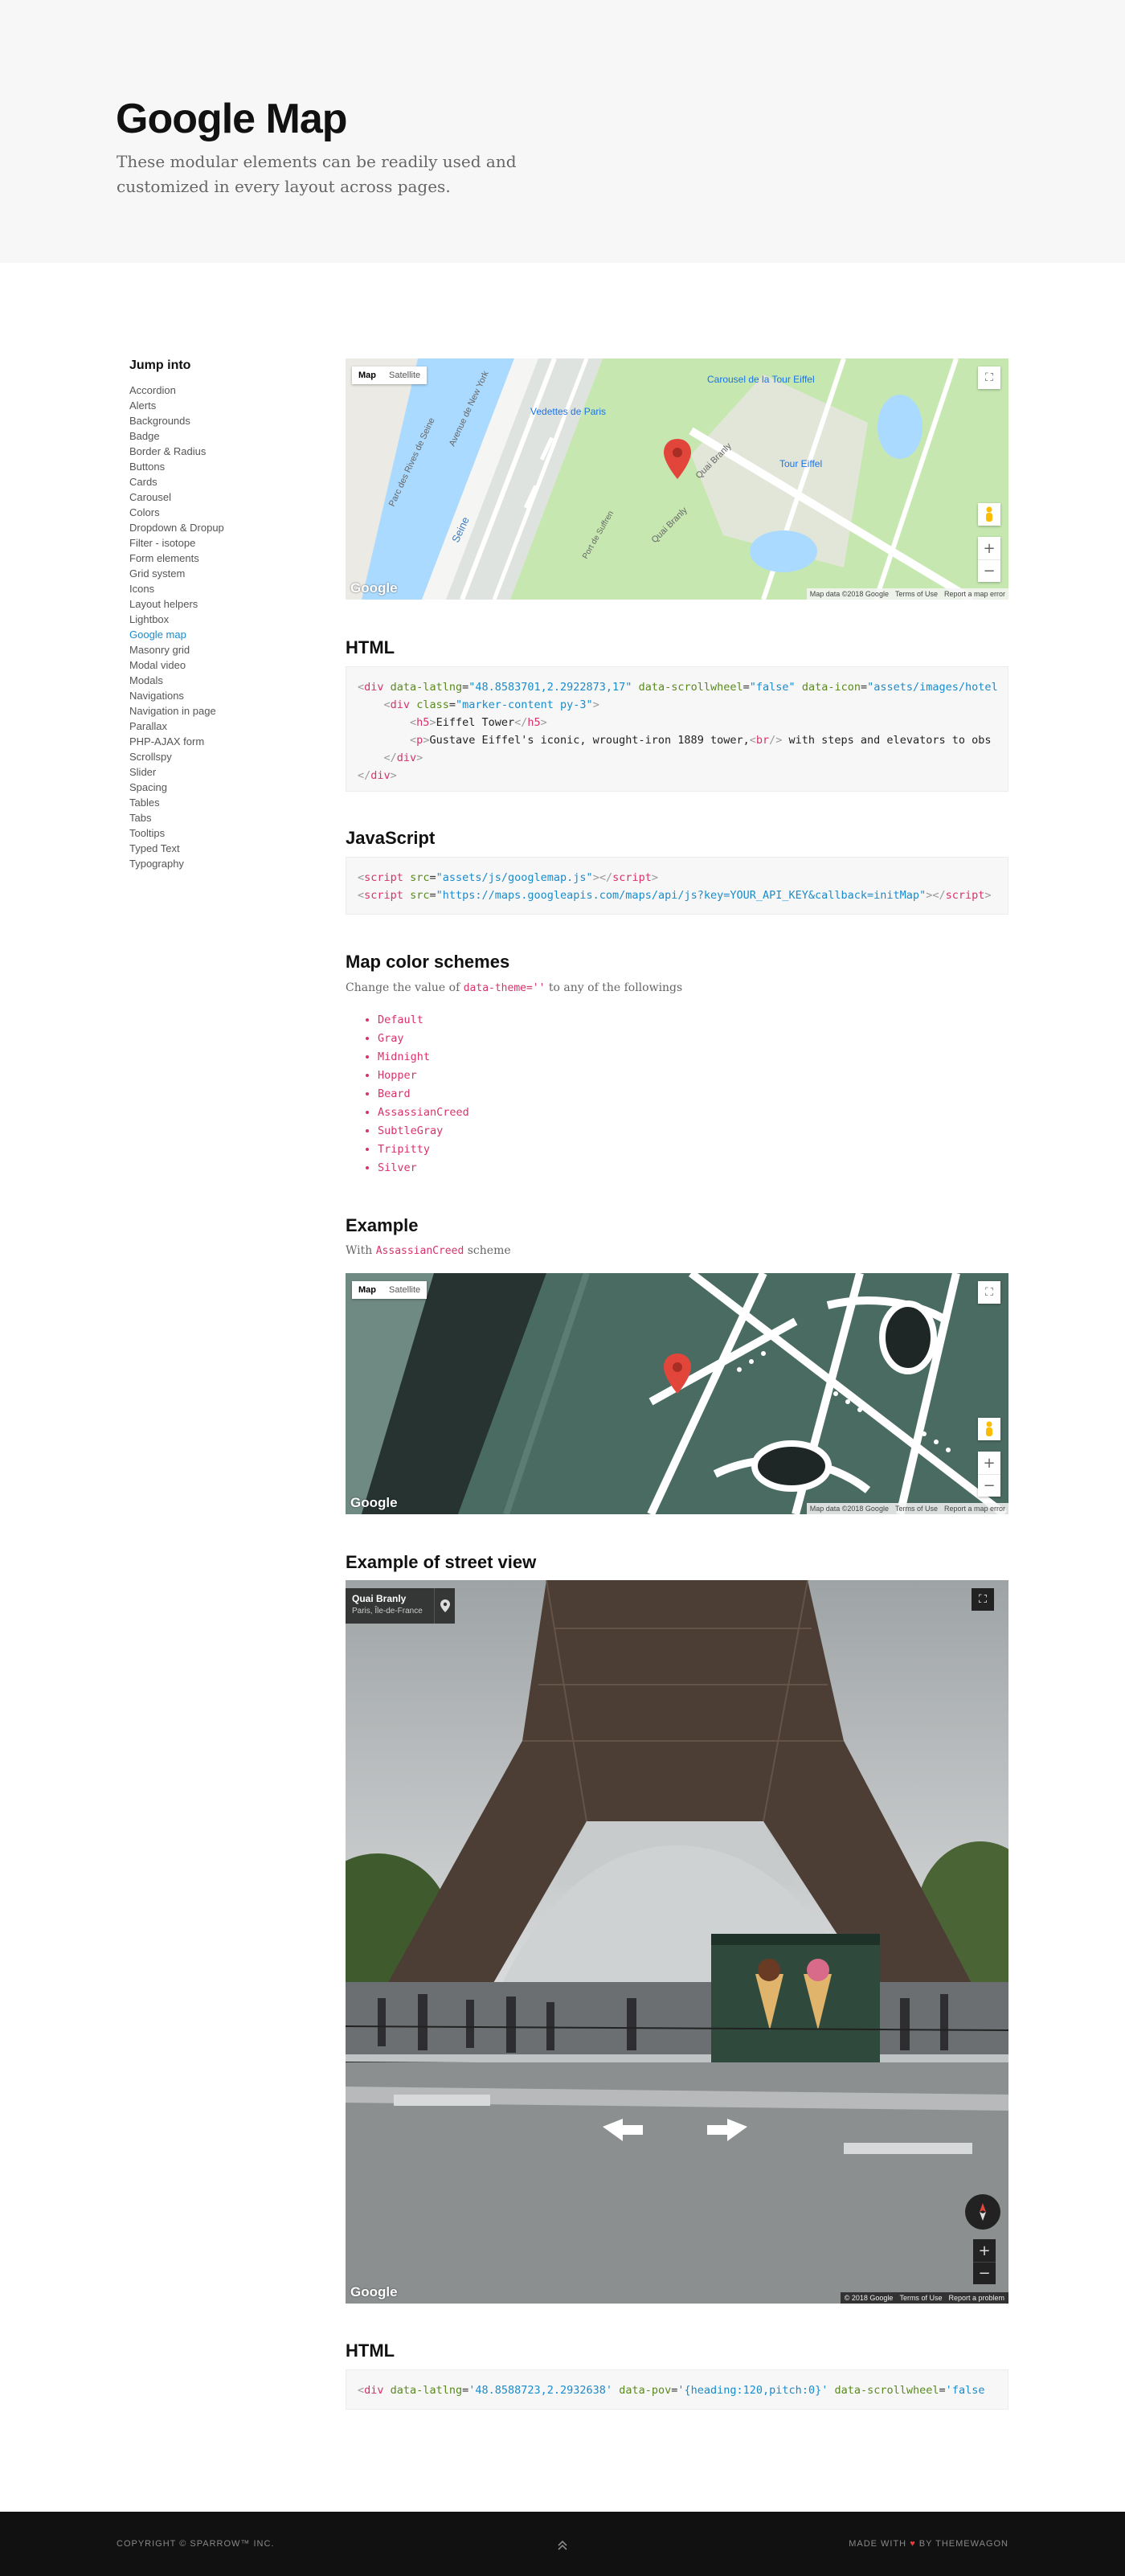 This screenshot has width=1125, height=2576. I want to click on sidebar-item-masonry-grid: Masonry grid, so click(209, 649).